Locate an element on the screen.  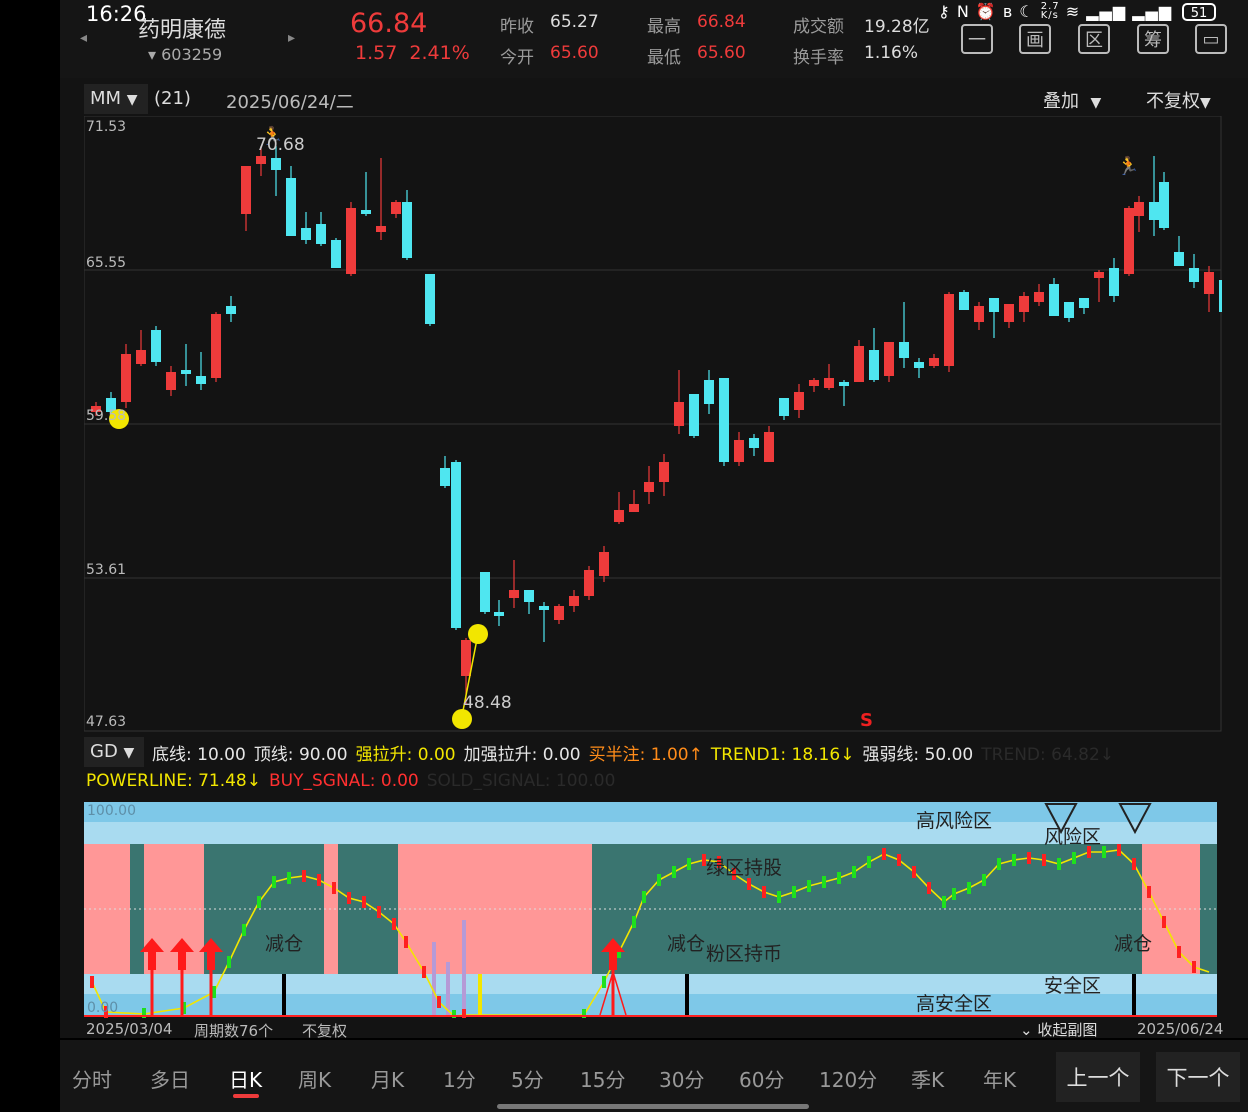
tab-4: 月K is located at coordinates (387, 1078).